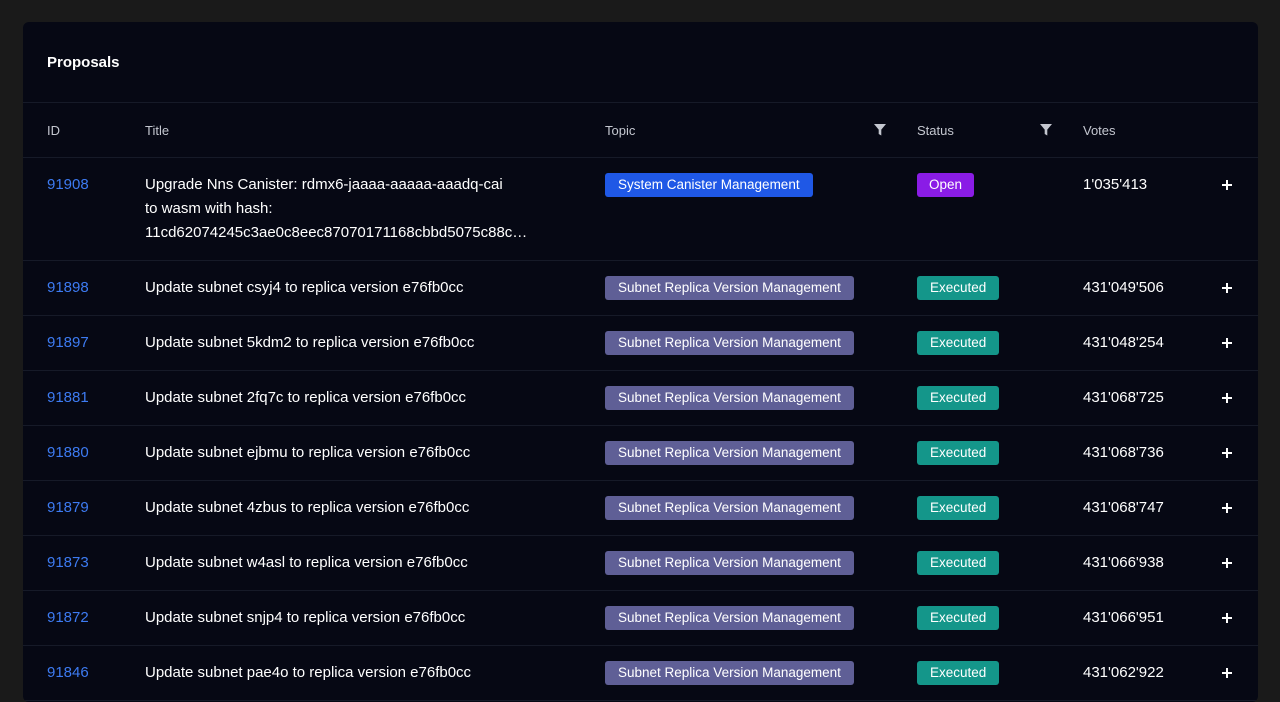 This screenshot has width=1280, height=702. What do you see at coordinates (1123, 562) in the screenshot?
I see `votes-value: 431'066'938` at bounding box center [1123, 562].